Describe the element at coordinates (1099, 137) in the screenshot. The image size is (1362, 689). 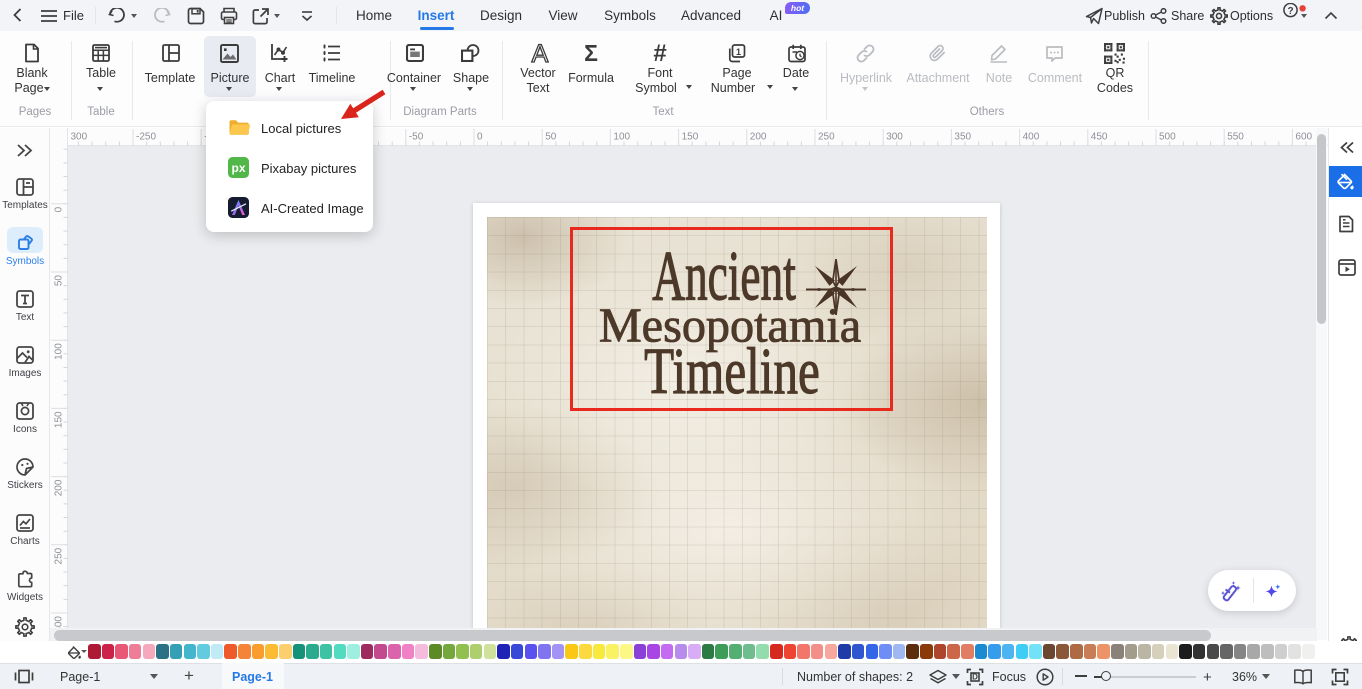
I see `svg-text: 450` at that location.